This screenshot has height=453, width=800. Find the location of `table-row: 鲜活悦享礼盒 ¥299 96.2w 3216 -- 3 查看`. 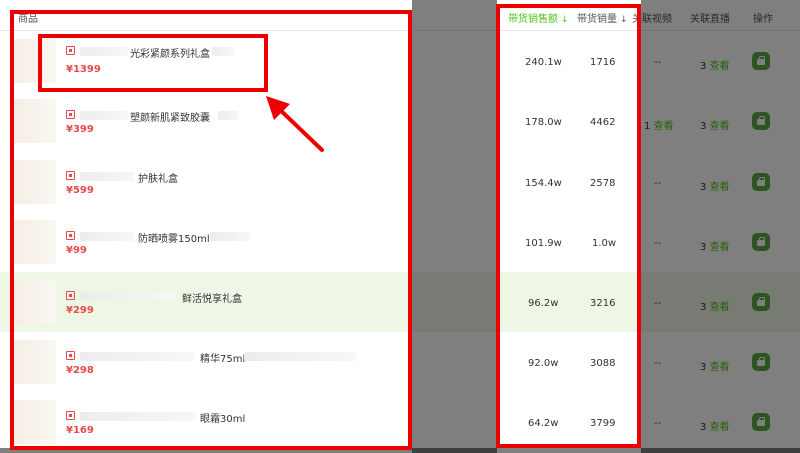

table-row: 鲜活悦享礼盒 ¥299 96.2w 3216 -- 3 查看 is located at coordinates (400, 302).